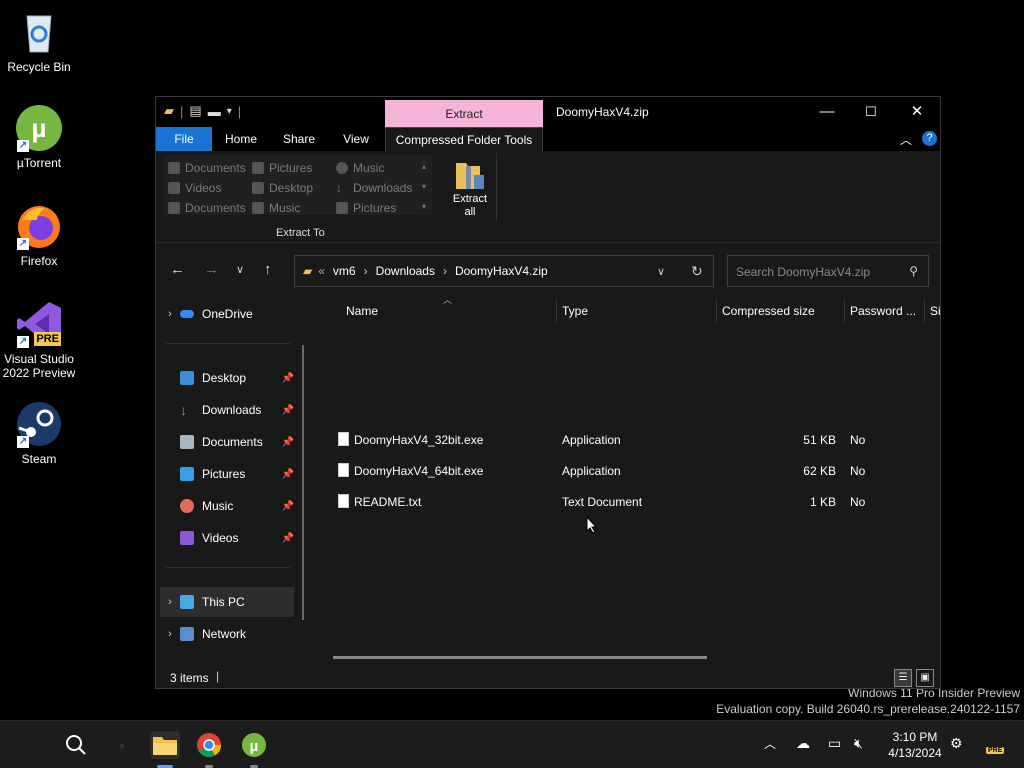 The width and height of the screenshot is (1024, 768). Describe the element at coordinates (374, 188) in the screenshot. I see `location-downloads: ↓ Downloads` at that location.